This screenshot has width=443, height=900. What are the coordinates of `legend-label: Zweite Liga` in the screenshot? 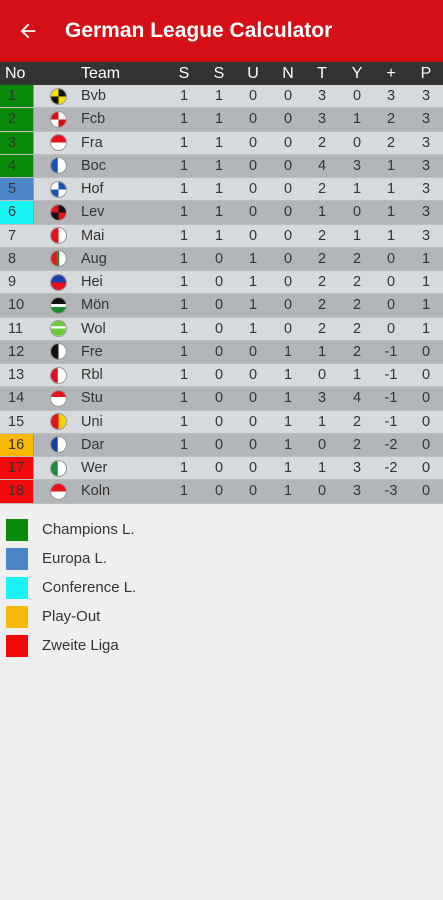 It's located at (80, 645).